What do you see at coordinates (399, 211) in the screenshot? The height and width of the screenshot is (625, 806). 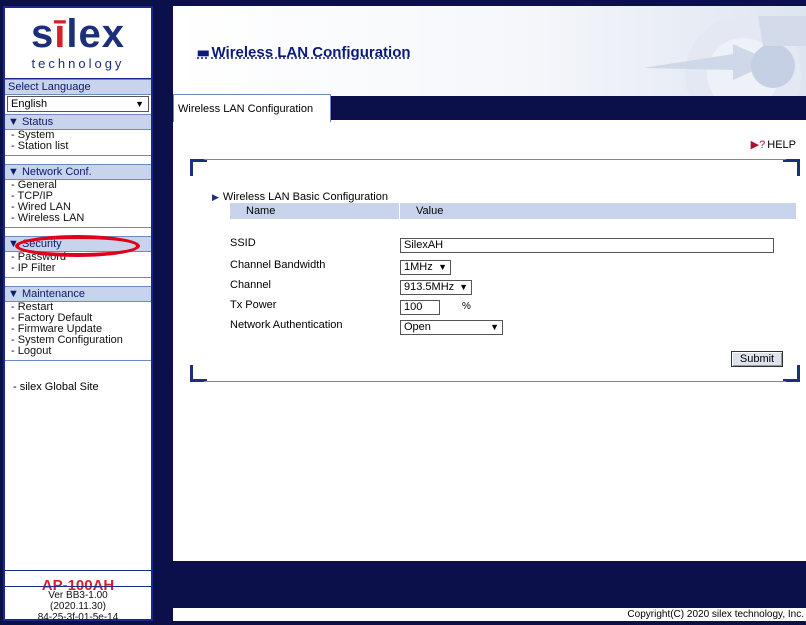 I see `column-separator` at bounding box center [399, 211].